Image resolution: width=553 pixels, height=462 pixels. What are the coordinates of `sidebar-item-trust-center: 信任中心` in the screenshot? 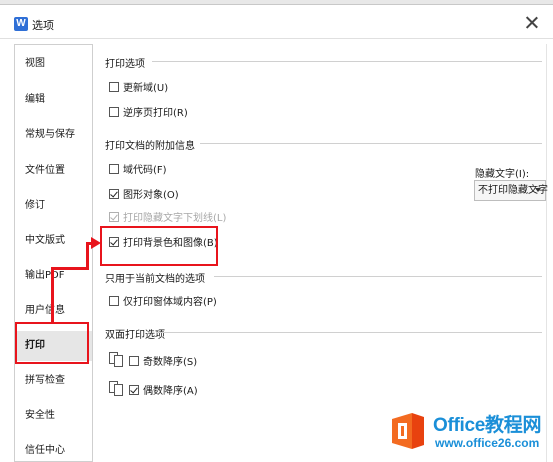 It's located at (53, 448).